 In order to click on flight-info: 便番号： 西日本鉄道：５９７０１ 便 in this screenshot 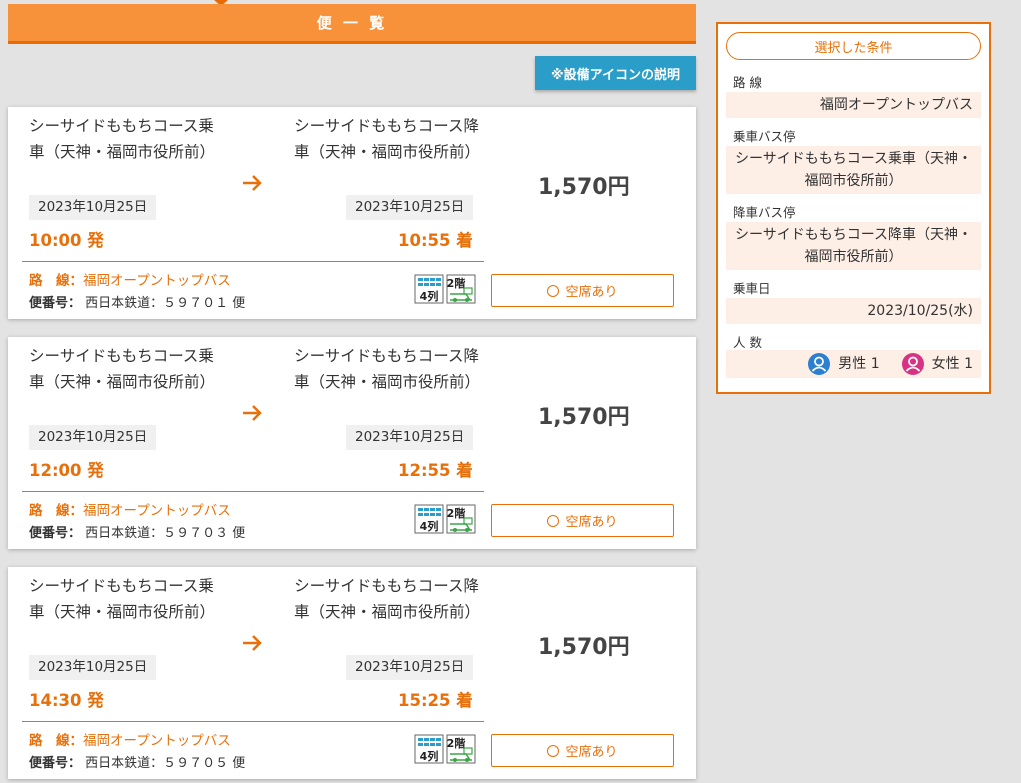, I will do `click(137, 301)`.